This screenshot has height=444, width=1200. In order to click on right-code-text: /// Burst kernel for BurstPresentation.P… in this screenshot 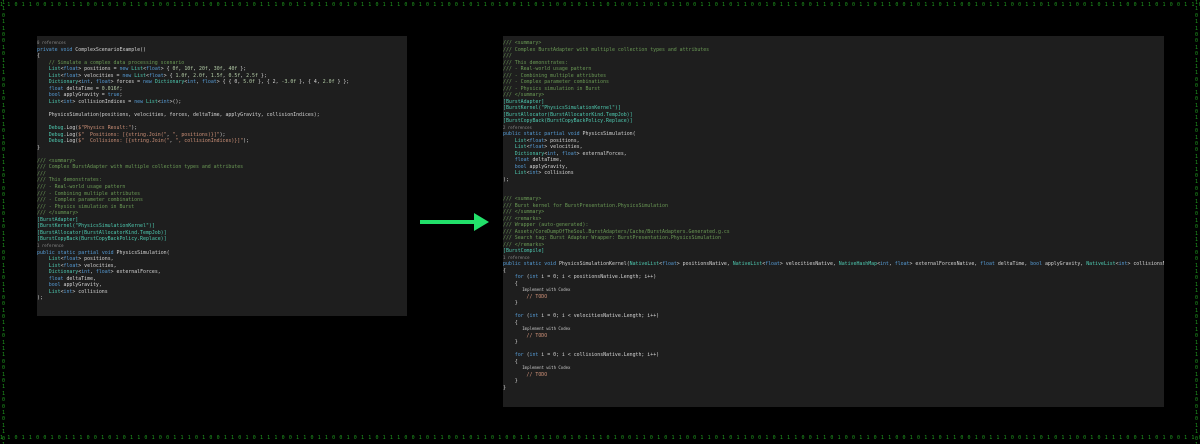, I will do `click(585, 205)`.